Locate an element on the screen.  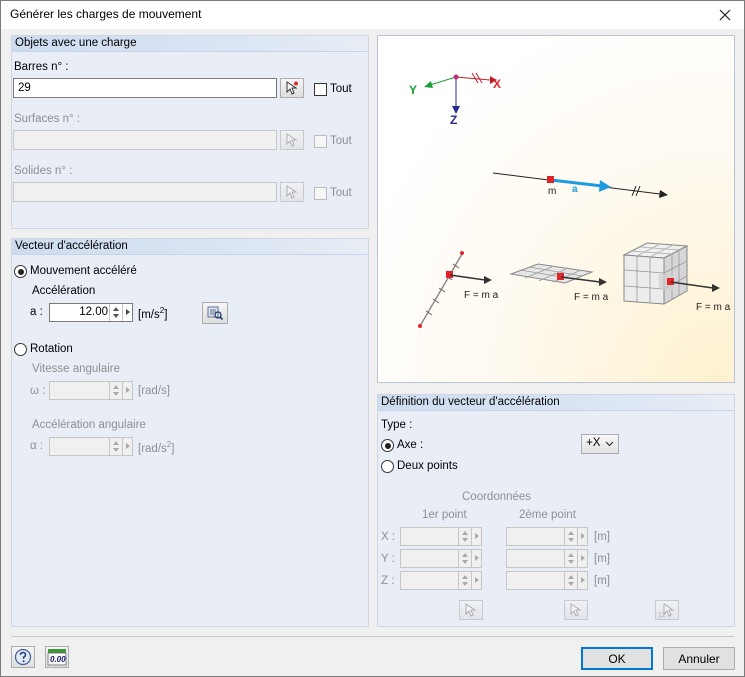
point1-y-spinbox is located at coordinates (441, 558).